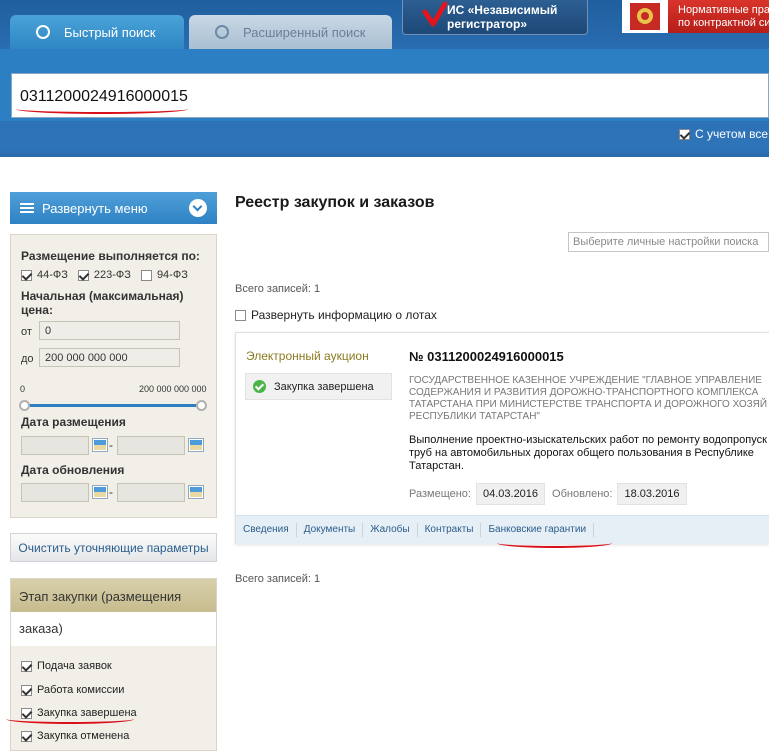 Image resolution: width=769 pixels, height=751 pixels. I want to click on registrar-line-1: ИС «Независимый, so click(502, 10).